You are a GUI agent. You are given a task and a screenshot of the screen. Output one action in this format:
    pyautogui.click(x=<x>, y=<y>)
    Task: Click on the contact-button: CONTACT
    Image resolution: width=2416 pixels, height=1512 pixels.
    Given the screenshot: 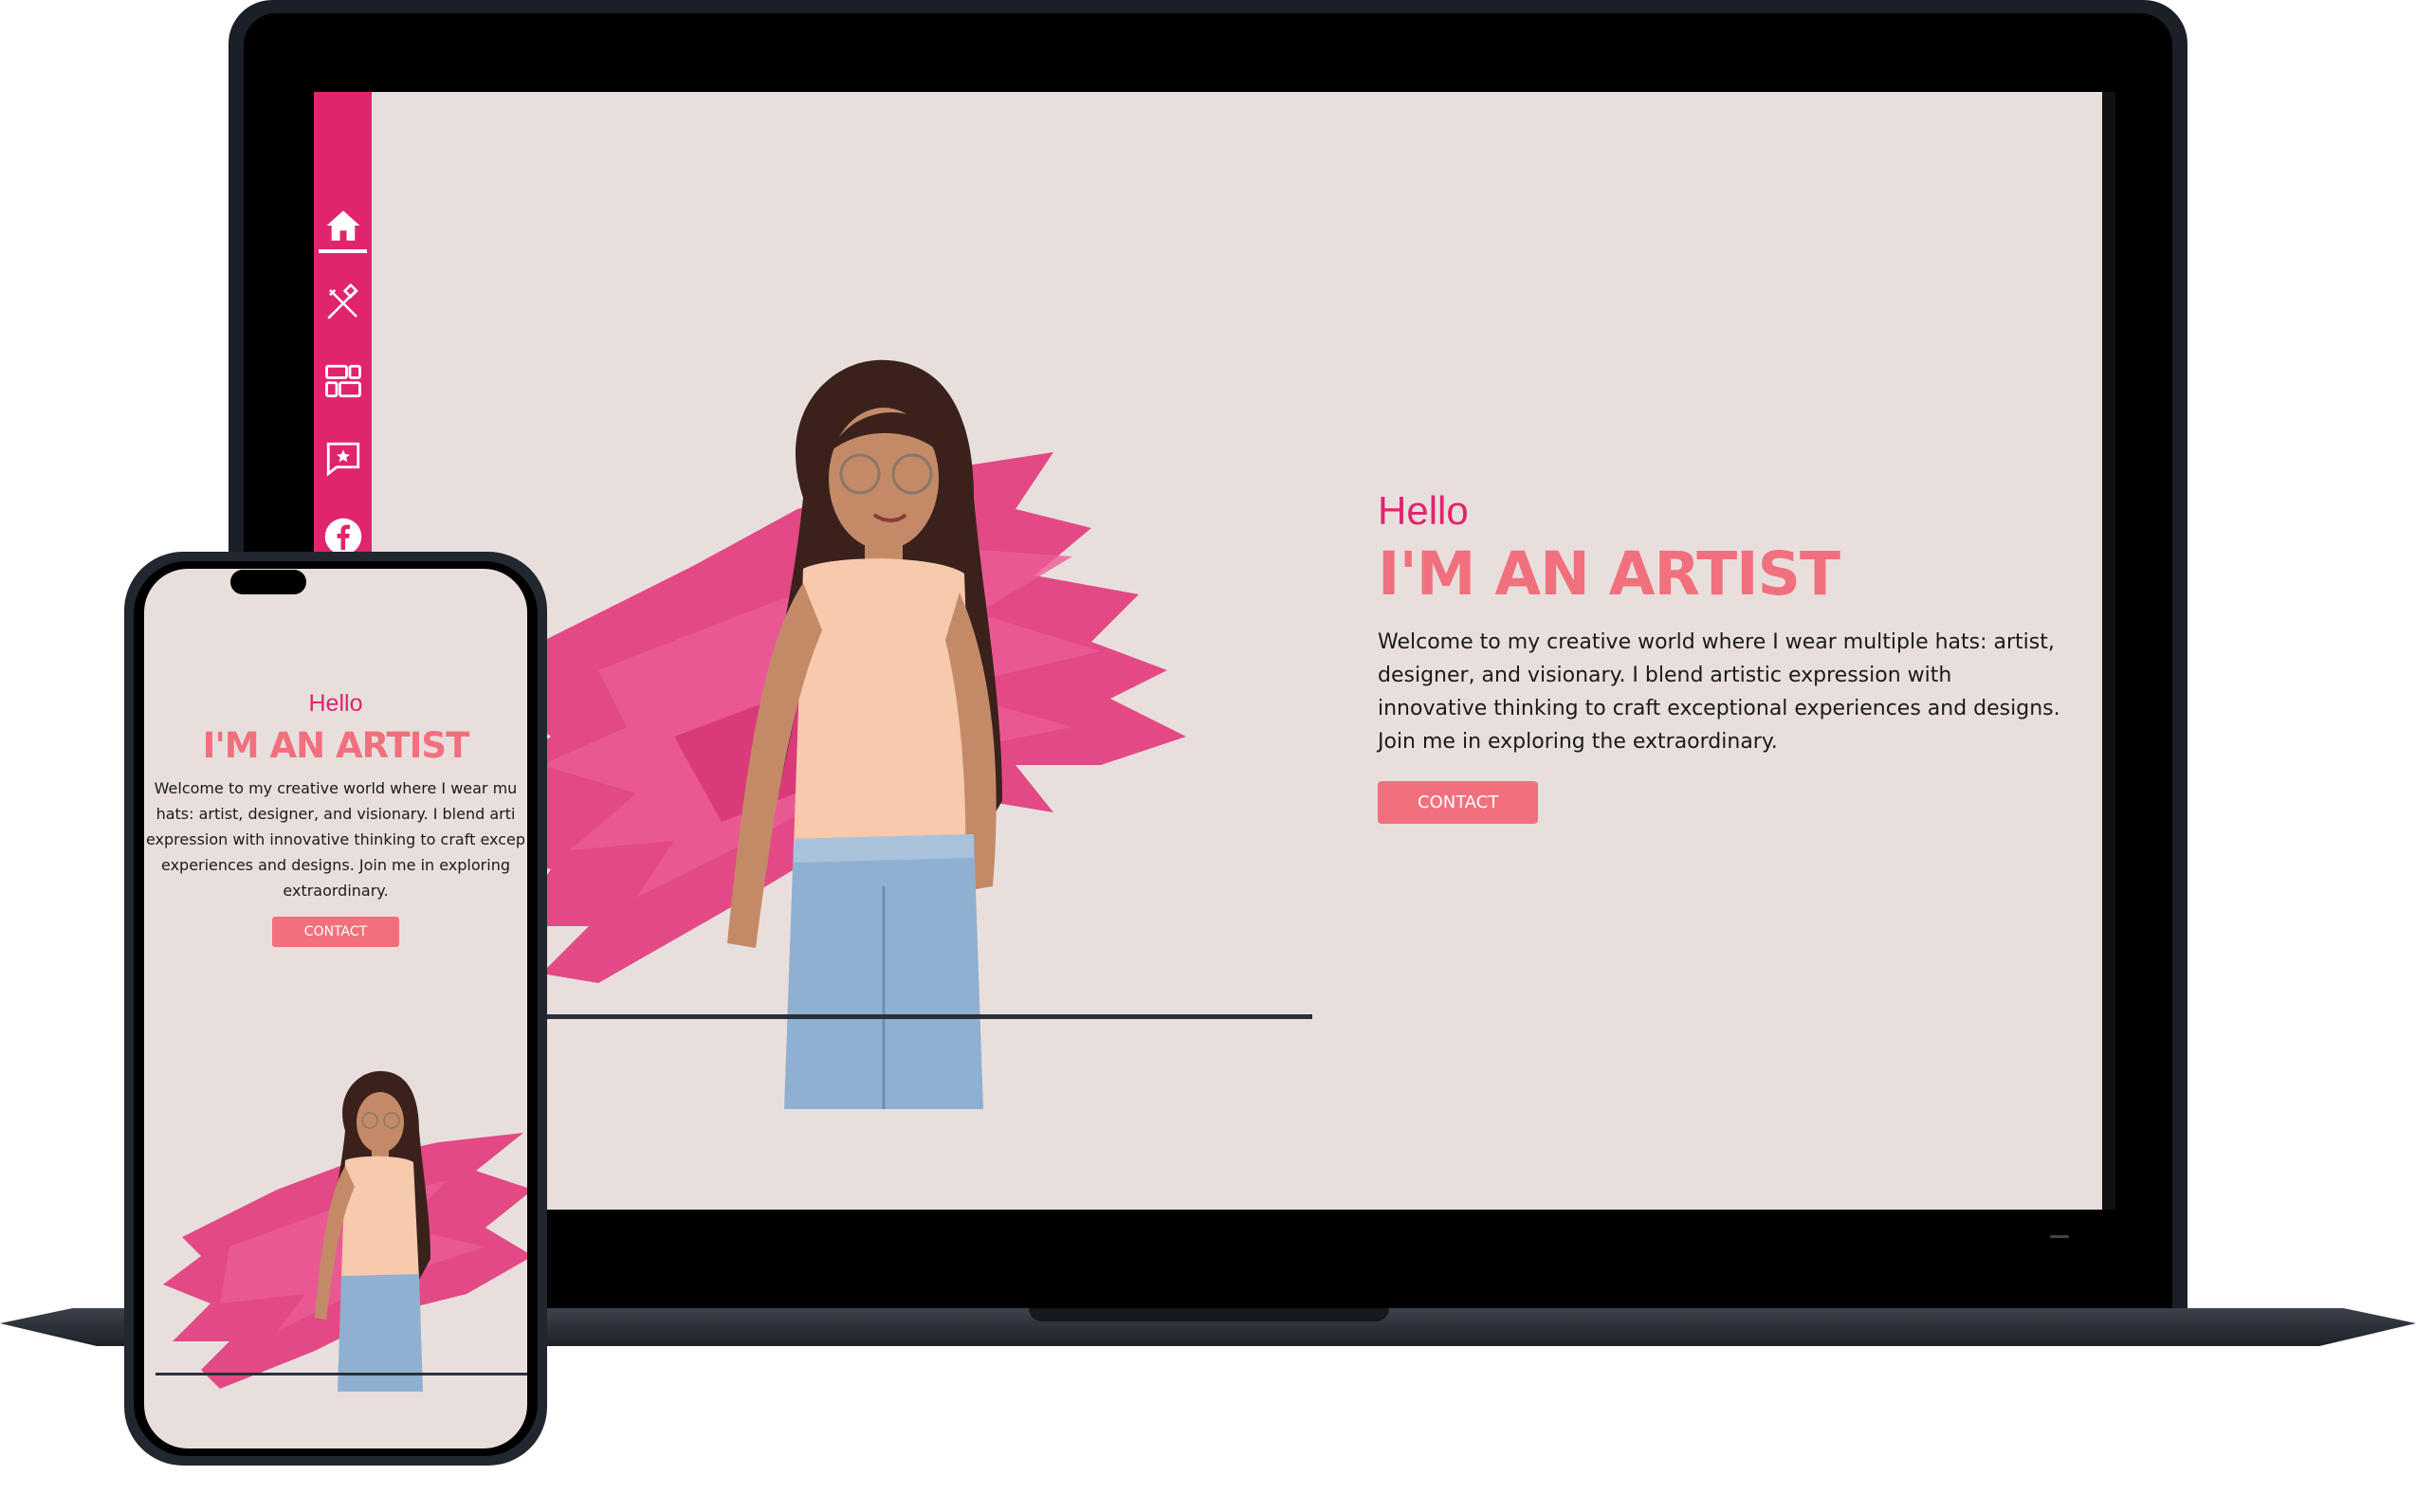 What is the action you would take?
    pyautogui.click(x=1458, y=802)
    